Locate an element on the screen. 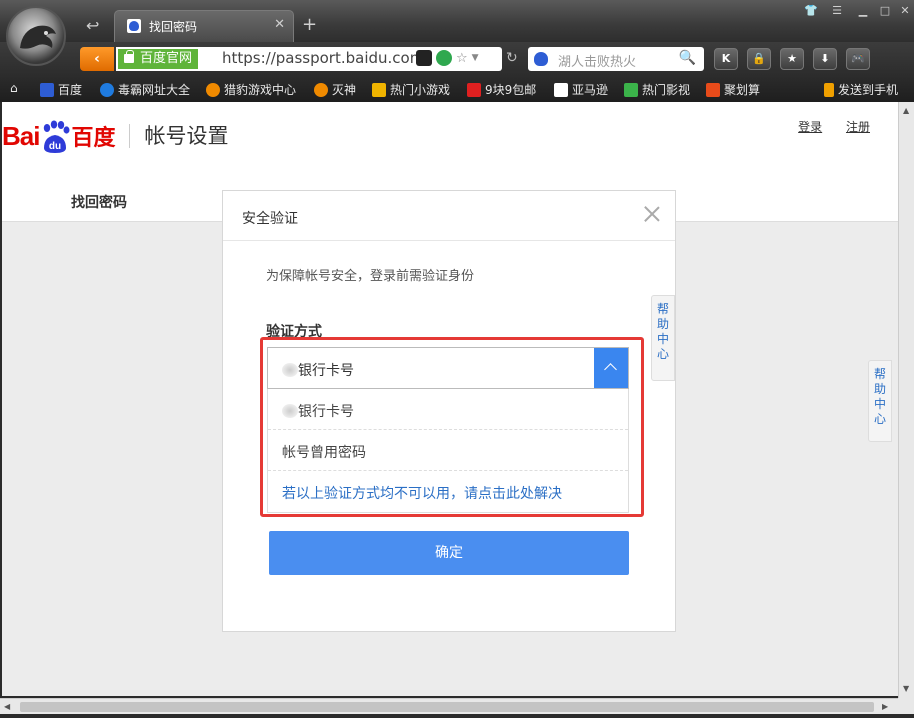  scroll-thumb is located at coordinates (447, 707).